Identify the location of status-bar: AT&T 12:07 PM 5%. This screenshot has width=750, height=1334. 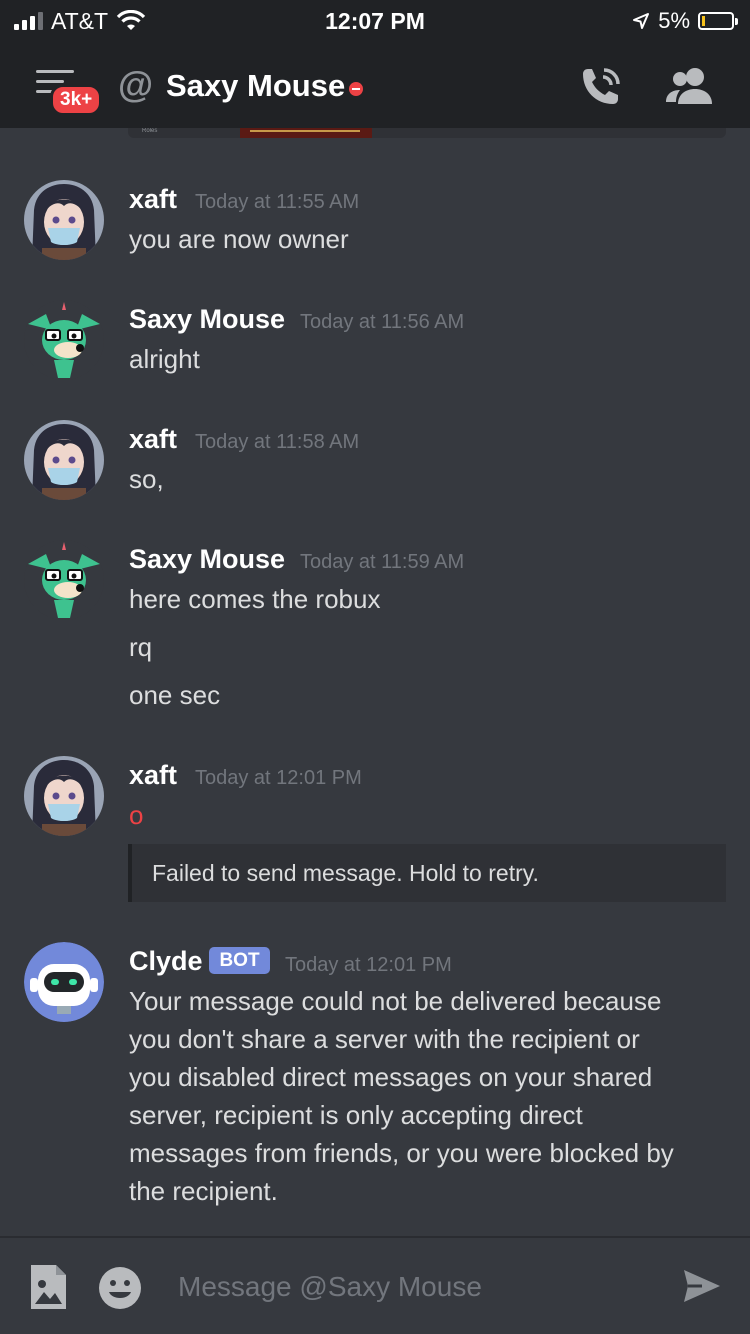
(375, 21).